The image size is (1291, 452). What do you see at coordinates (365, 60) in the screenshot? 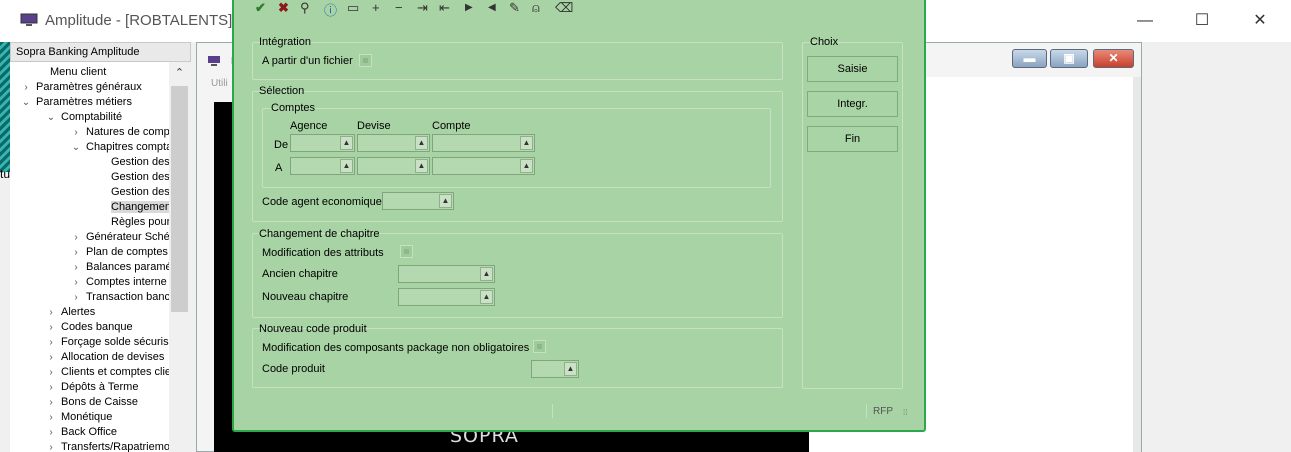
I see `from-file-checkbox` at bounding box center [365, 60].